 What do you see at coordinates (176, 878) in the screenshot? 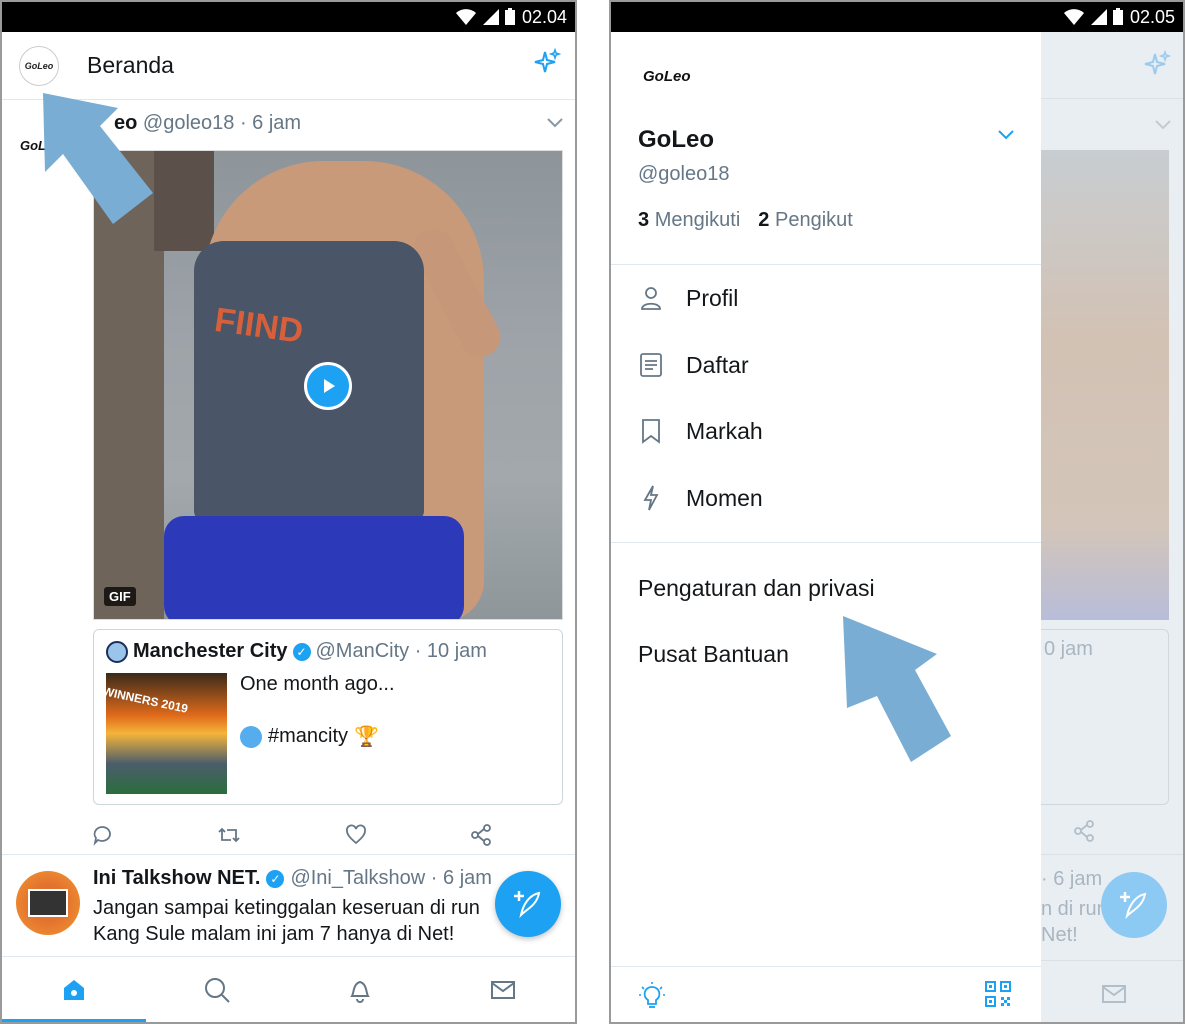
I see `tweet-author-name: Ini Talkshow NET.` at bounding box center [176, 878].